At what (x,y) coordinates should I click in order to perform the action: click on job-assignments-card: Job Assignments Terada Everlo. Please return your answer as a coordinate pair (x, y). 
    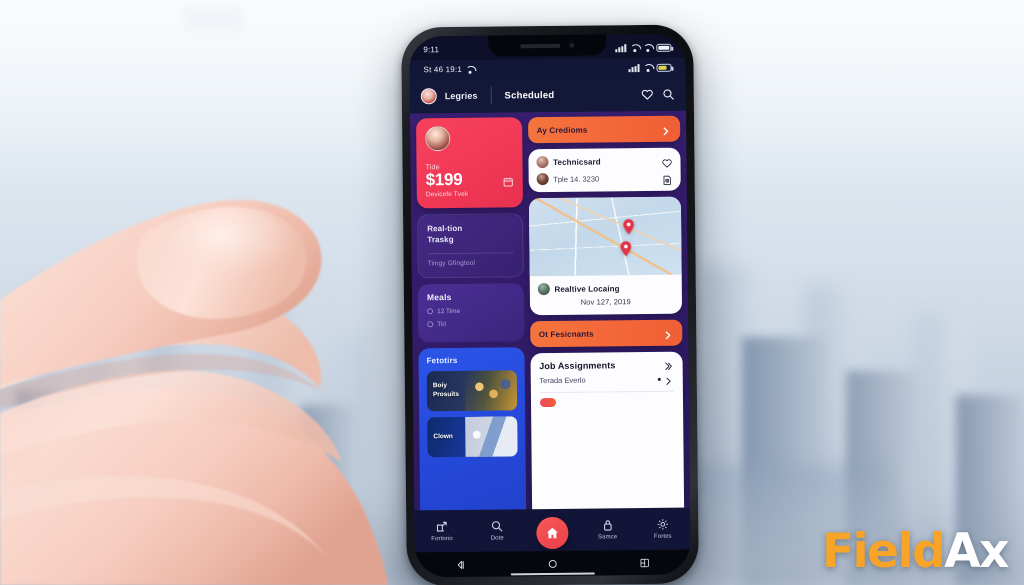
    Looking at the image, I should click on (607, 441).